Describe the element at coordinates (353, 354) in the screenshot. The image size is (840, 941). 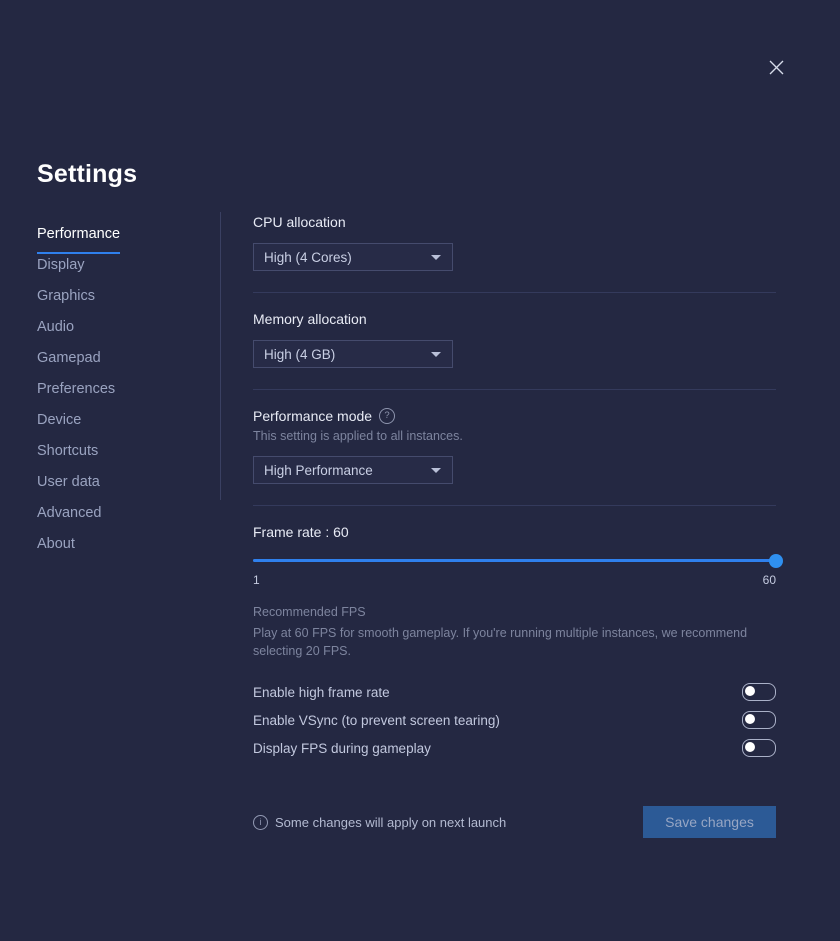
I see `memory-allocation-select: High (4 GB)` at that location.